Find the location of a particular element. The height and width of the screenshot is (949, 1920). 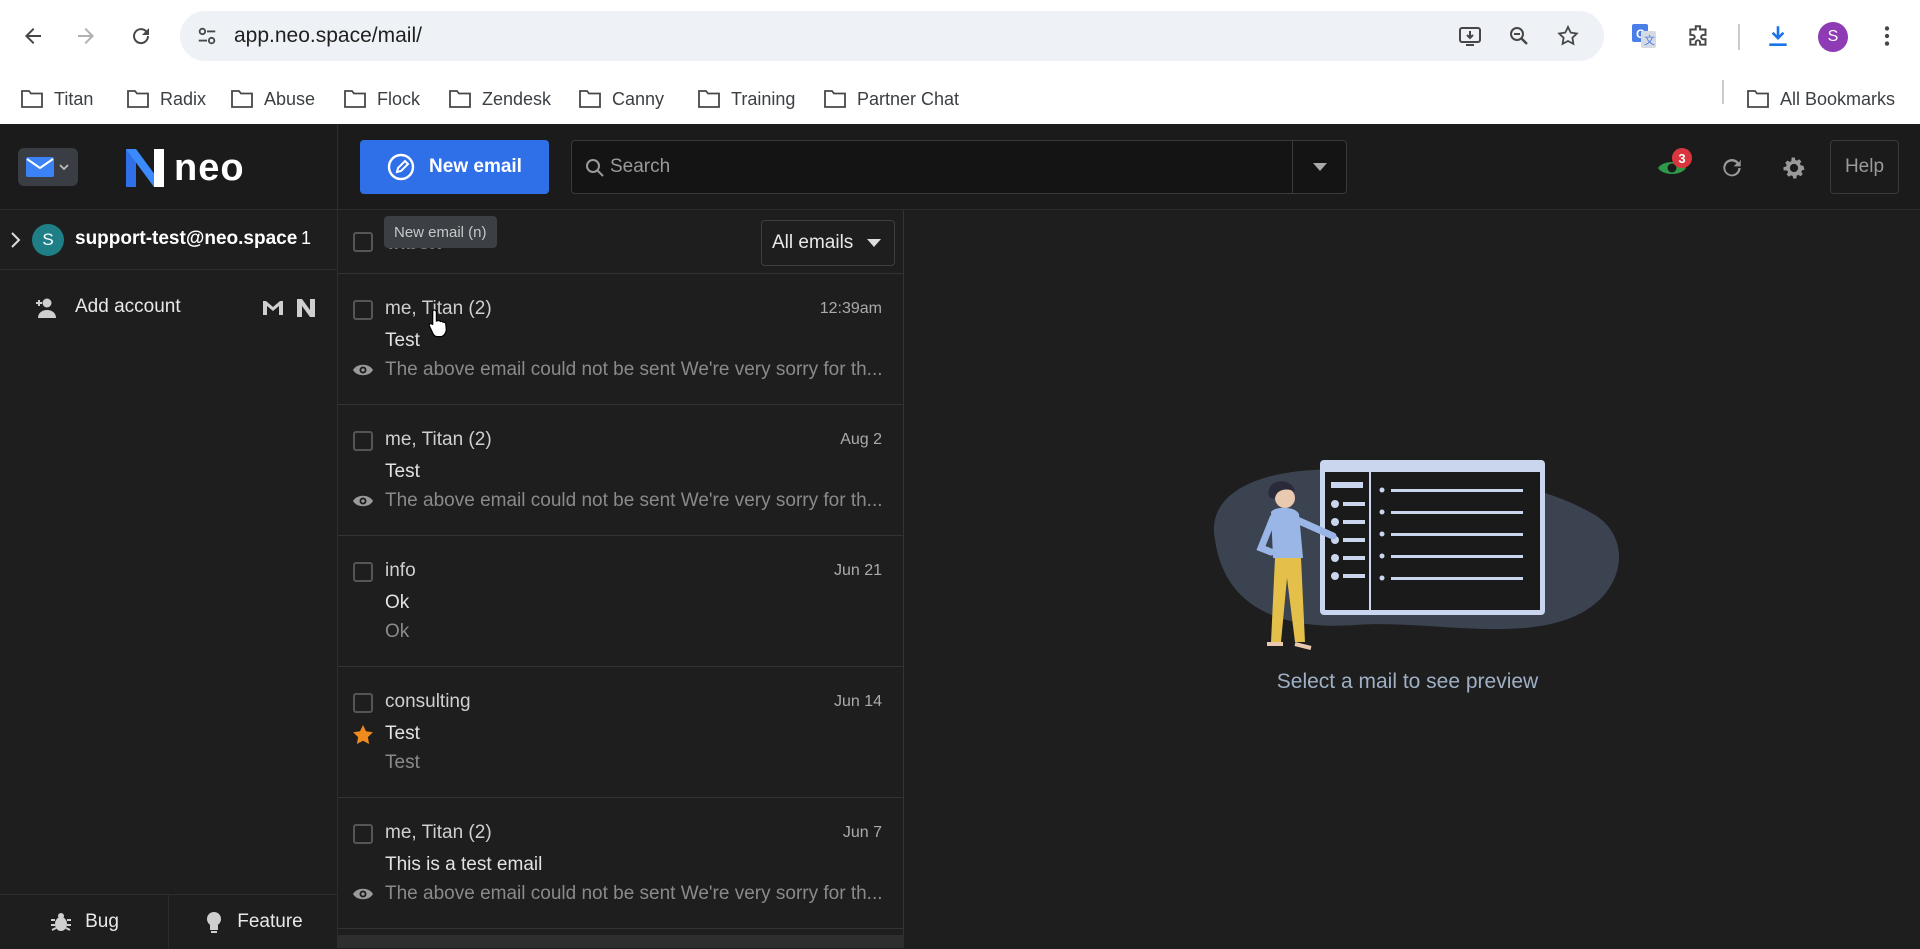

help-button: Help is located at coordinates (1864, 167).